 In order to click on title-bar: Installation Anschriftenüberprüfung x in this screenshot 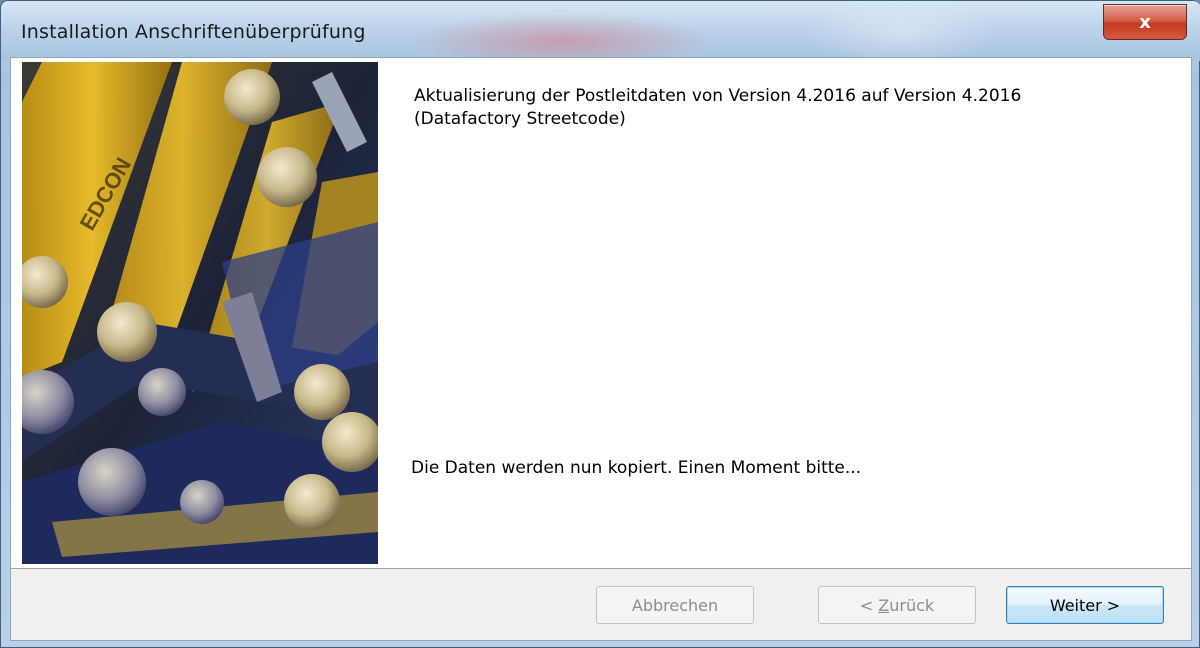, I will do `click(600, 31)`.